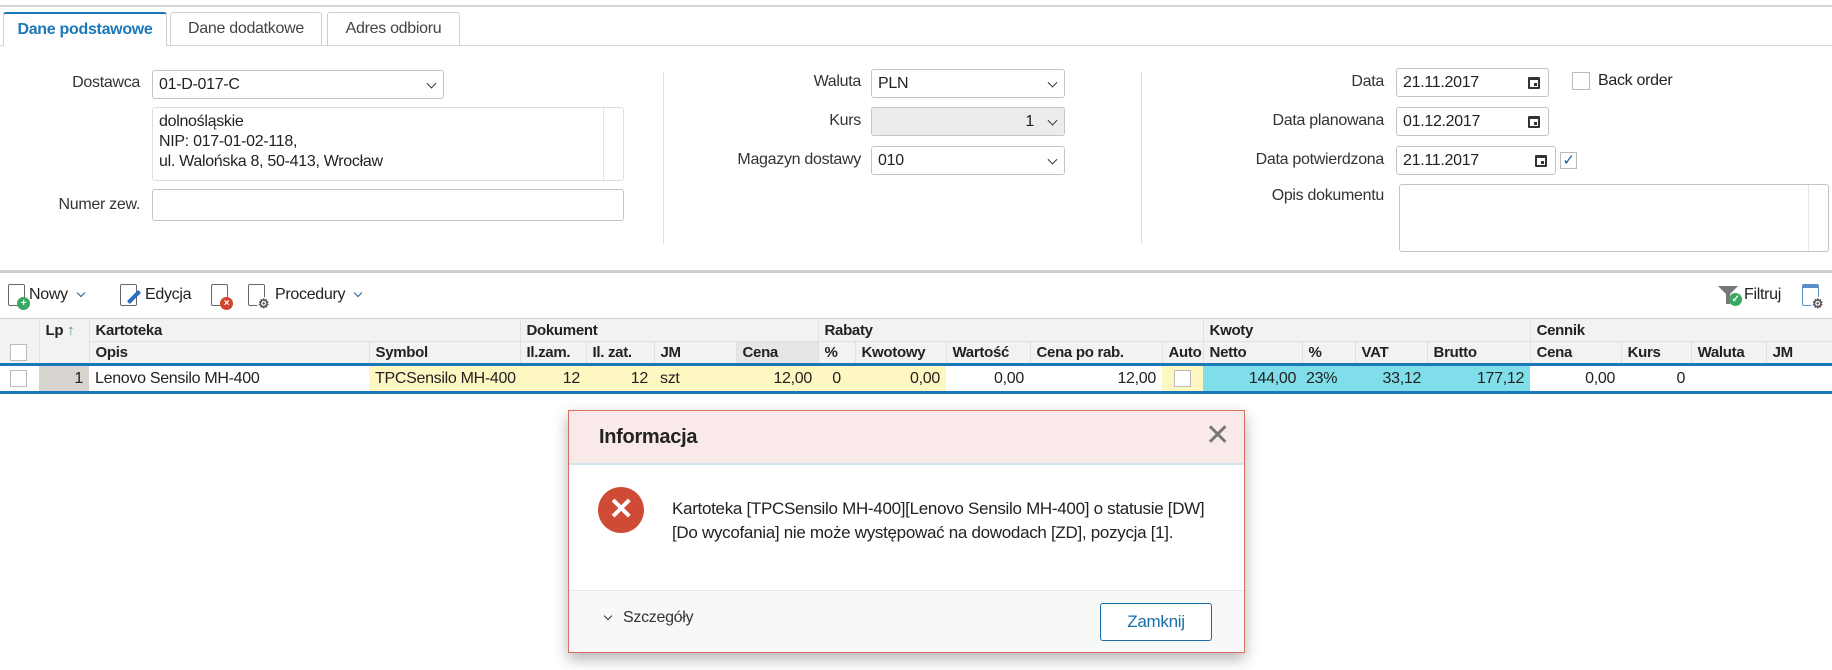 Image resolution: width=1832 pixels, height=670 pixels. I want to click on row-select, so click(19, 378).